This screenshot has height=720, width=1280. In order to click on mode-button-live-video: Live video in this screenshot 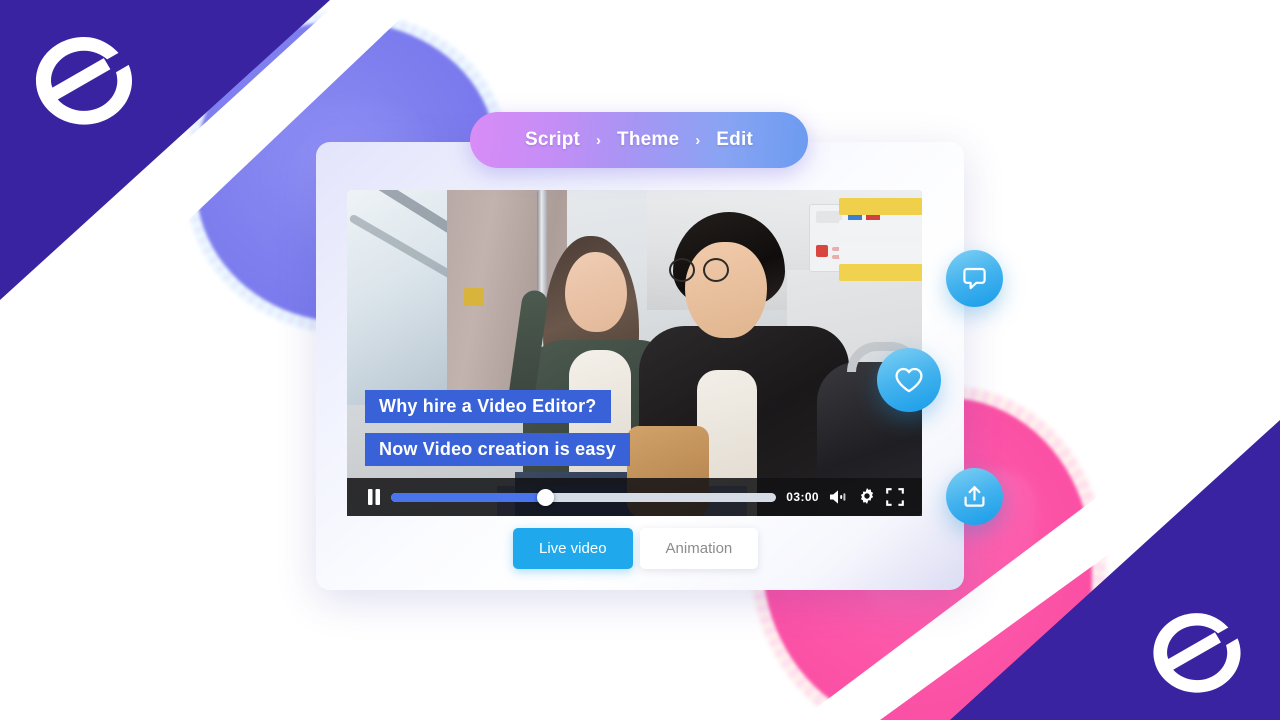, I will do `click(573, 548)`.